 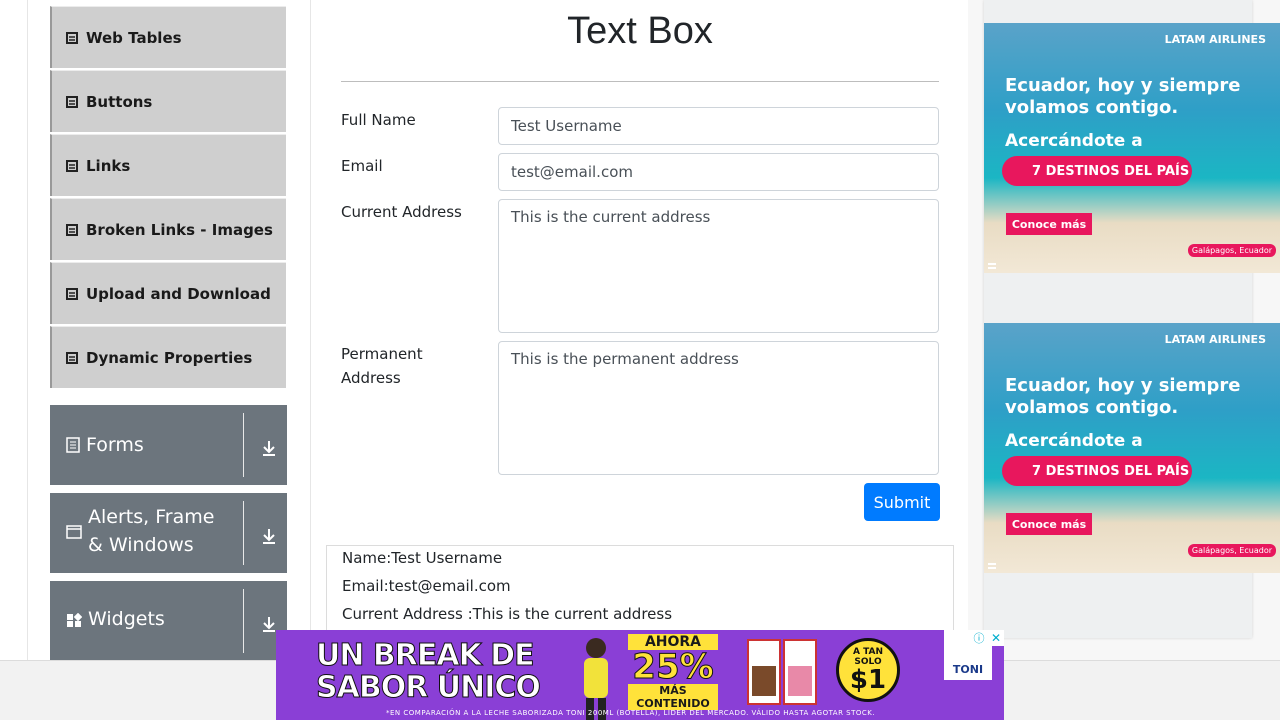 What do you see at coordinates (426, 586) in the screenshot?
I see `output-email: Email:test@email.com` at bounding box center [426, 586].